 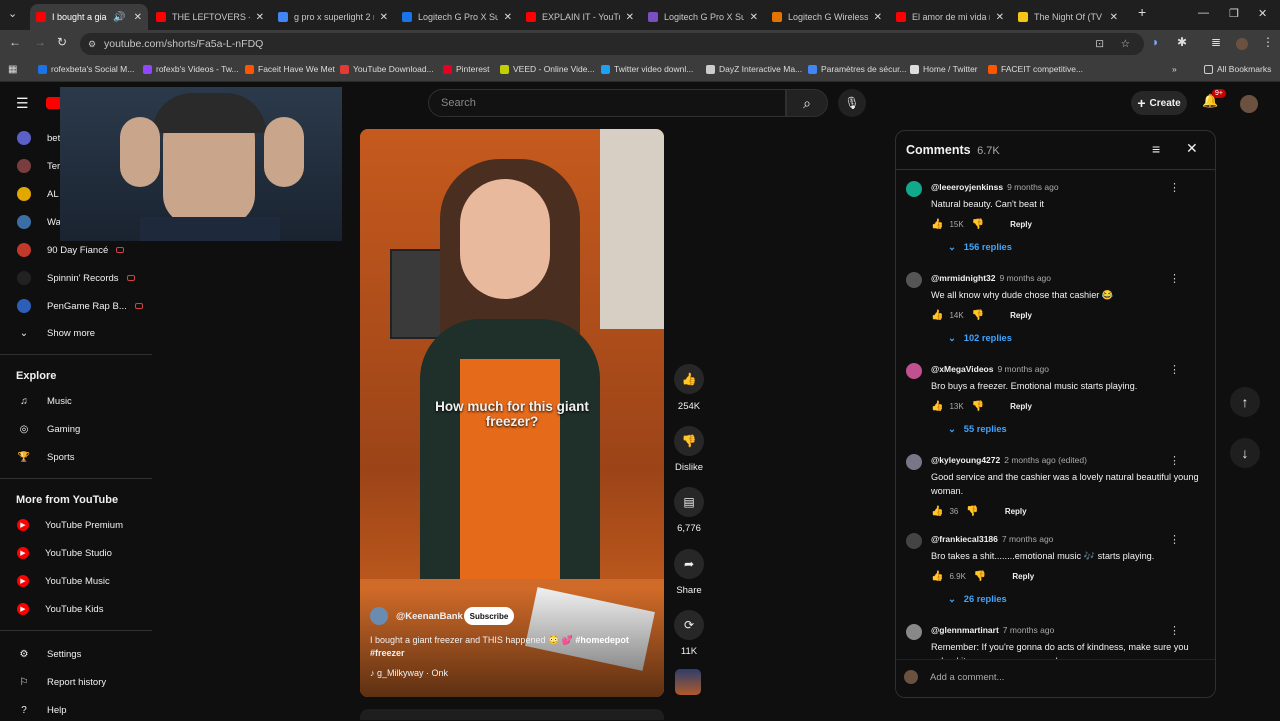 I want to click on sidebar-item-help: ? Help, so click(x=76, y=710).